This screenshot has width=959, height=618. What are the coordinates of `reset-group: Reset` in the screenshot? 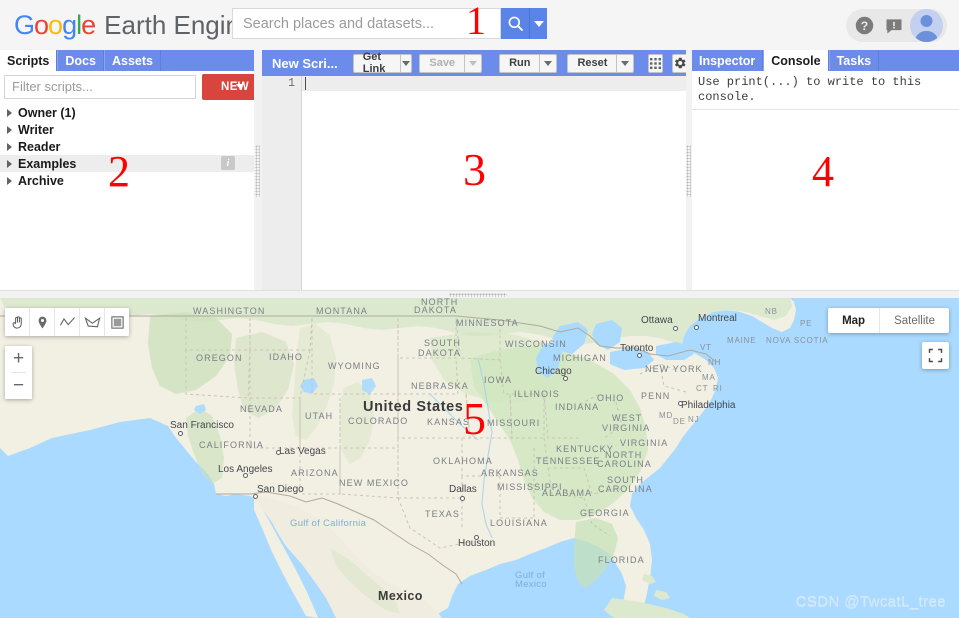 It's located at (601, 63).